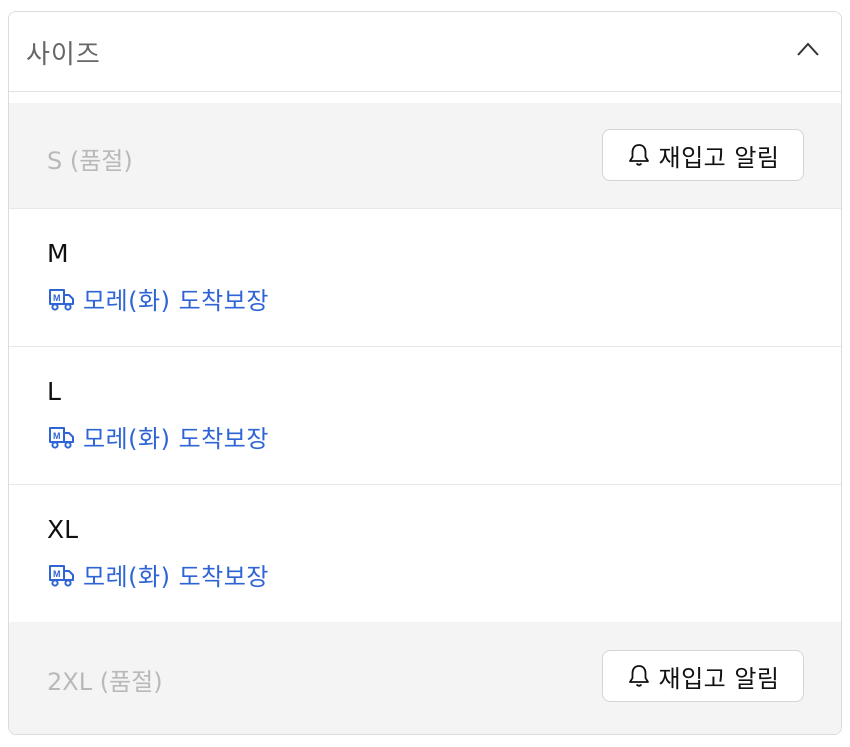  Describe the element at coordinates (54, 391) in the screenshot. I see `size-option-label: L` at that location.